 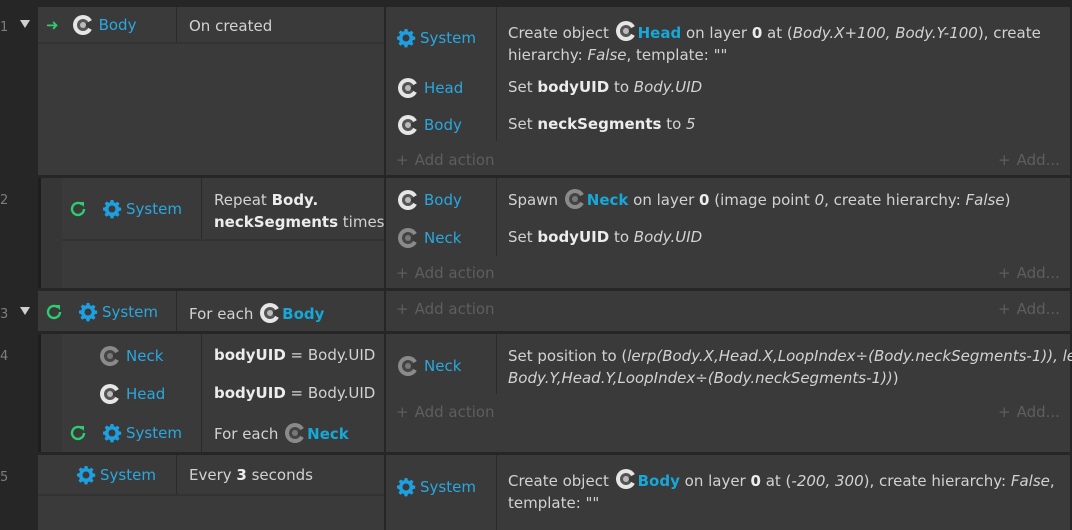 I want to click on condition-text: On created, so click(x=231, y=26).